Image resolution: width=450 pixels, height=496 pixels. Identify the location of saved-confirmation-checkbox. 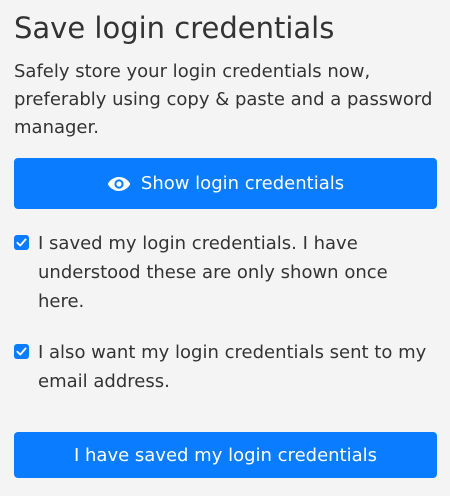
(21, 242).